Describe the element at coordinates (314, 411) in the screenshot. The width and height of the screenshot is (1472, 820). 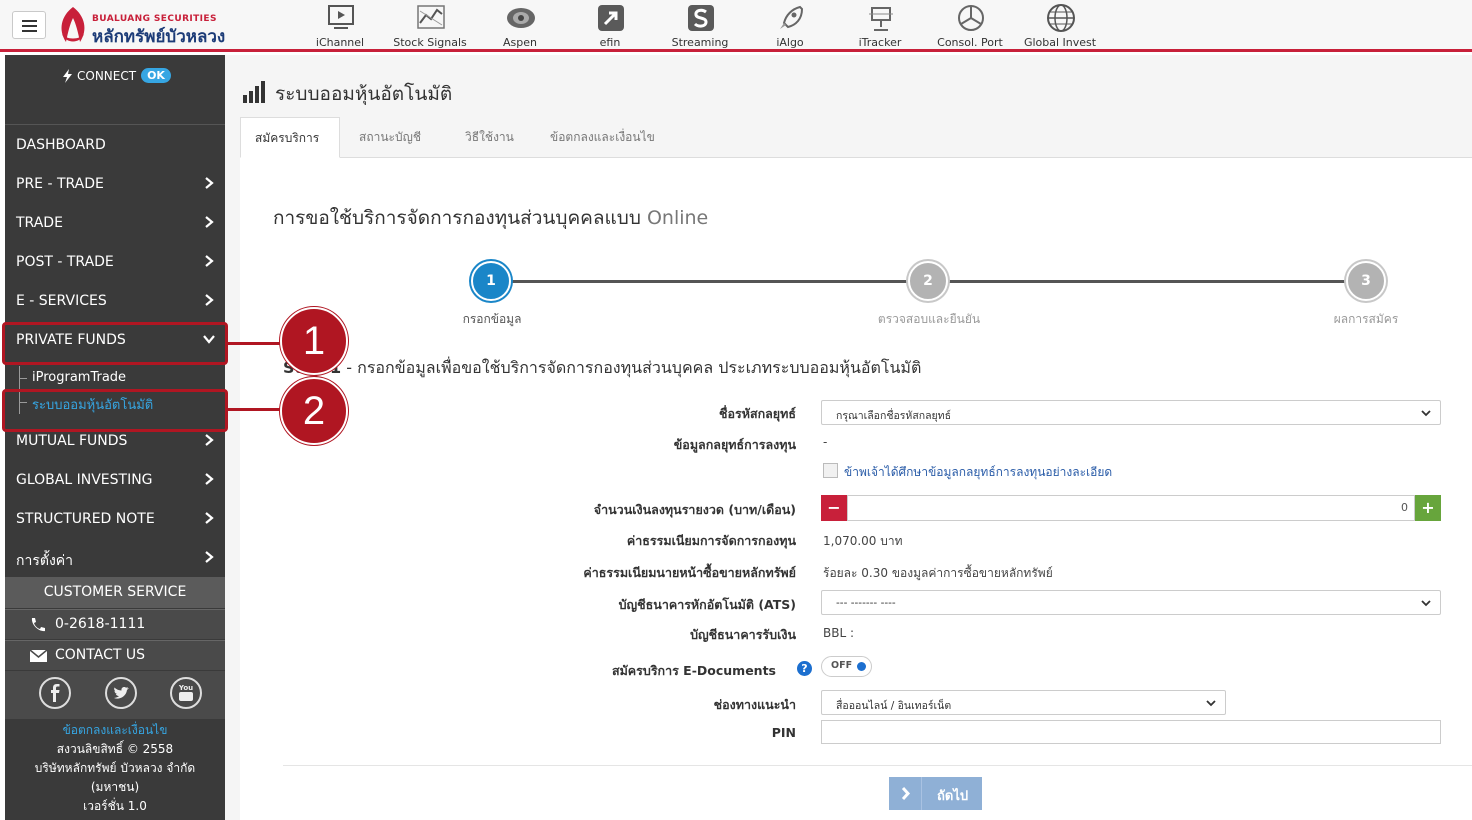
I see `callout-badge-2: 2` at that location.